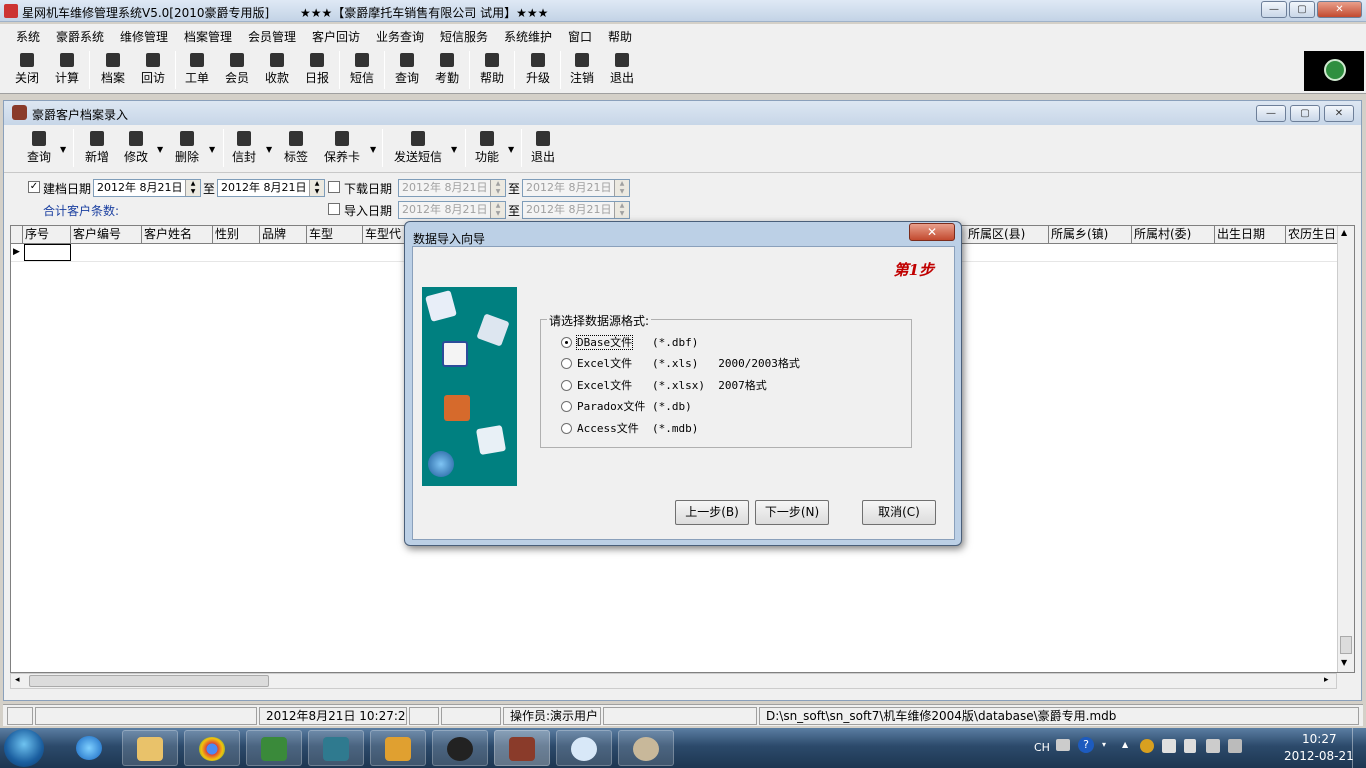 This screenshot has height=768, width=1366. I want to click on device-icon, so click(1190, 746).